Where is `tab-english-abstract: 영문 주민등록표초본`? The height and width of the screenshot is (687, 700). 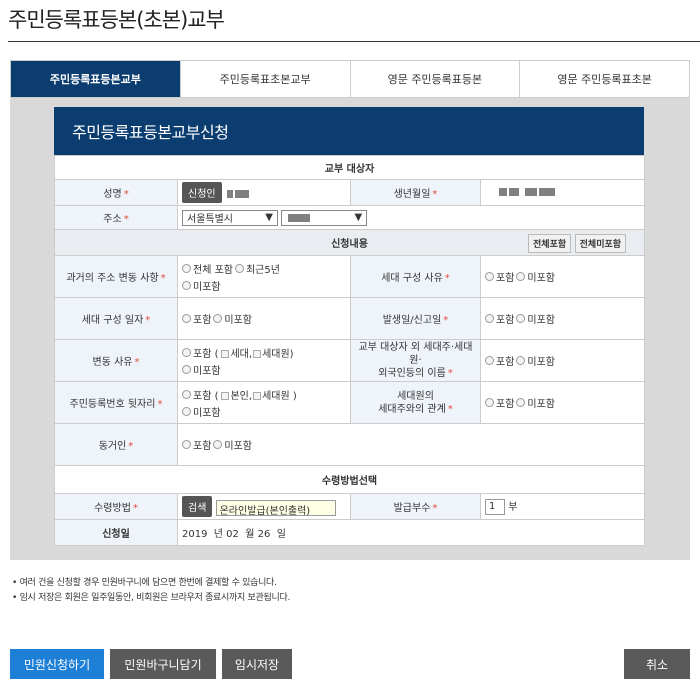
tab-english-abstract: 영문 주민등록표초본 is located at coordinates (604, 79).